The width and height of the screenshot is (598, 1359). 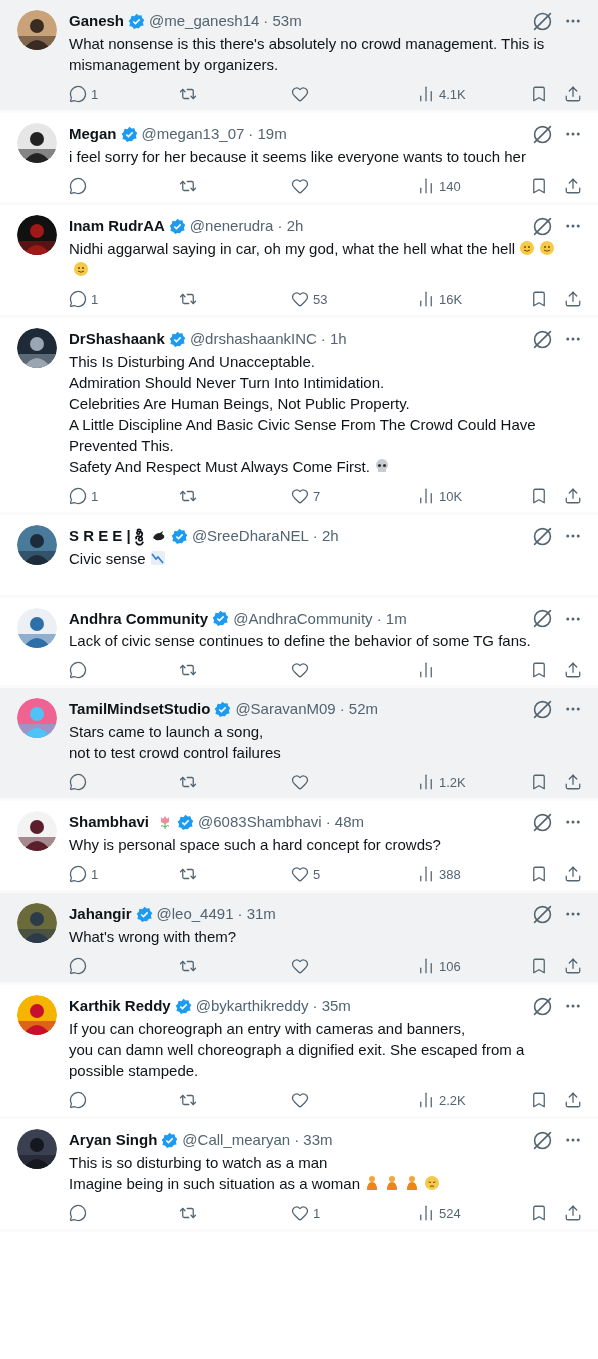 What do you see at coordinates (282, 21) in the screenshot?
I see `timestamp: · 53m` at bounding box center [282, 21].